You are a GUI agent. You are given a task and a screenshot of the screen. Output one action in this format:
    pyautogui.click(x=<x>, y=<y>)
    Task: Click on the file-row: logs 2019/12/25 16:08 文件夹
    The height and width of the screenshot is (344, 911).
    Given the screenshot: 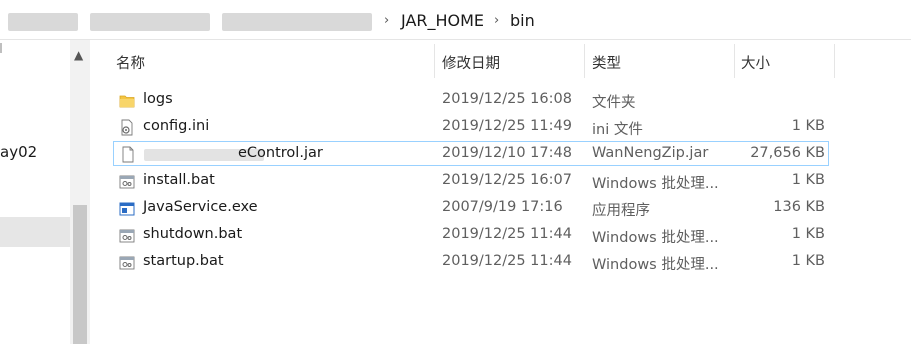 What is the action you would take?
    pyautogui.click(x=471, y=100)
    